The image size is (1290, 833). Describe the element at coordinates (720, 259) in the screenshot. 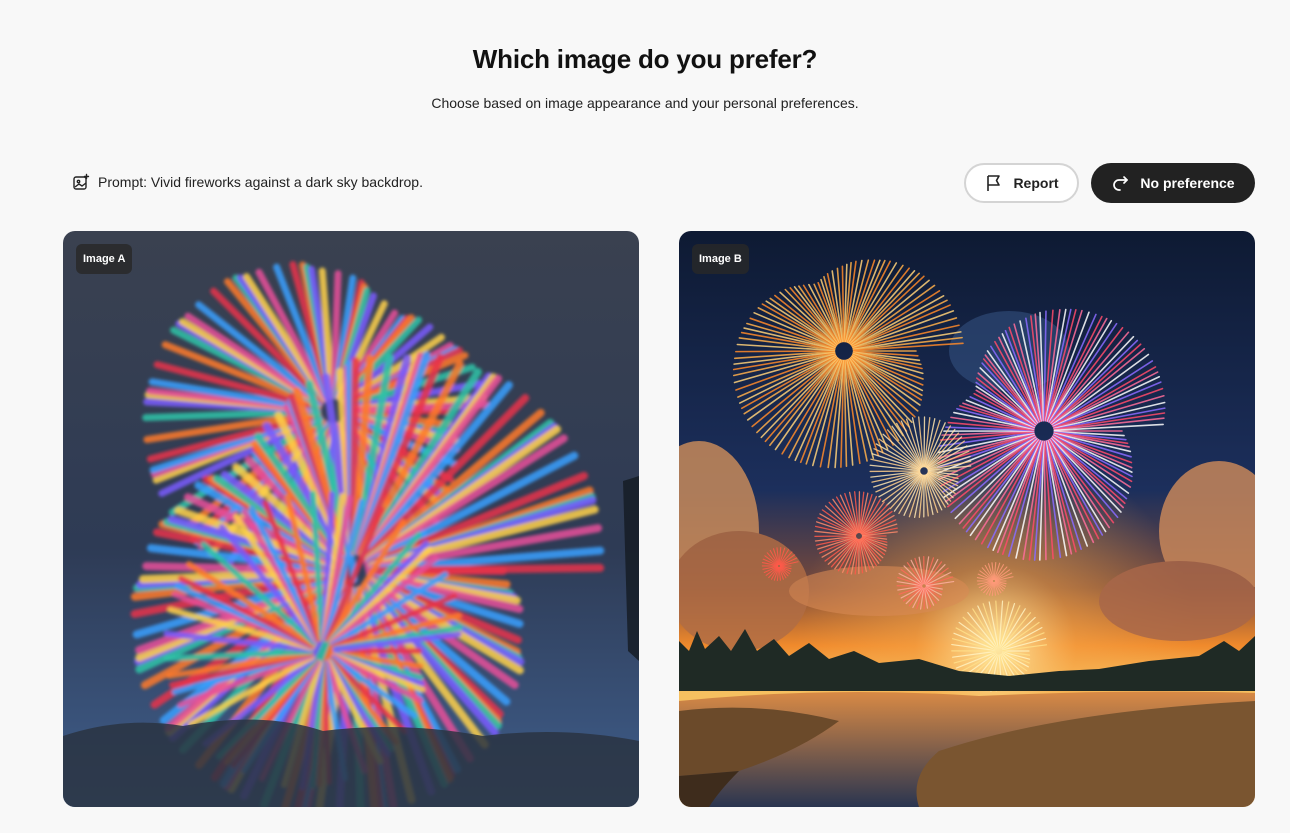

I see `image-b-badge: Image B` at that location.